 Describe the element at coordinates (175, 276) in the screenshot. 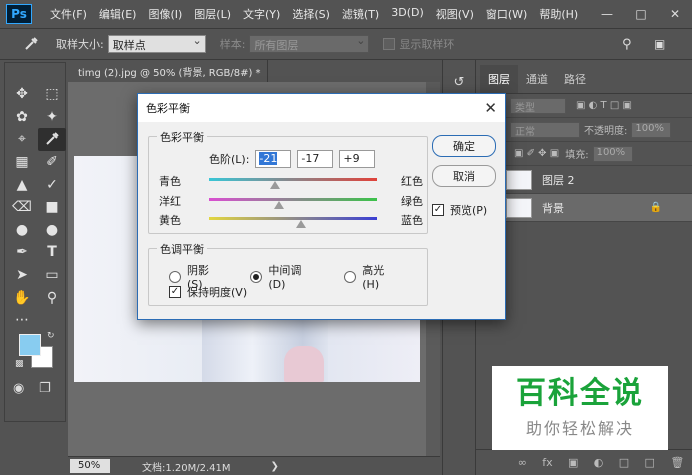

I see `shadows-radio` at that location.